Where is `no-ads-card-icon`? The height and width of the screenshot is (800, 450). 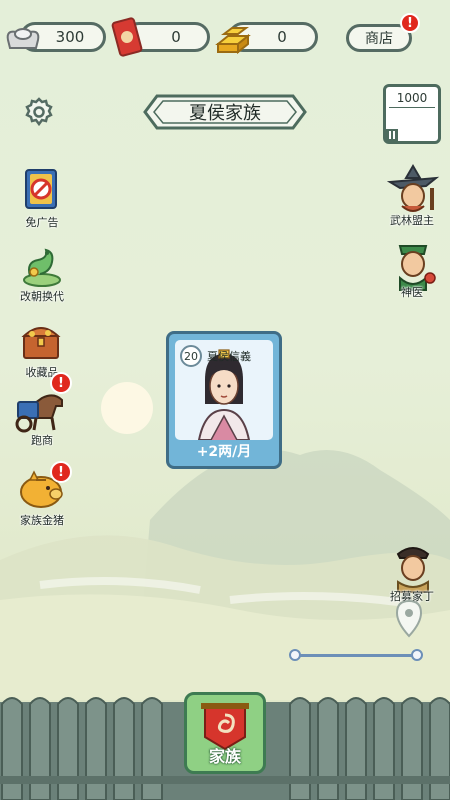 no-ads-card-icon is located at coordinates (41, 189).